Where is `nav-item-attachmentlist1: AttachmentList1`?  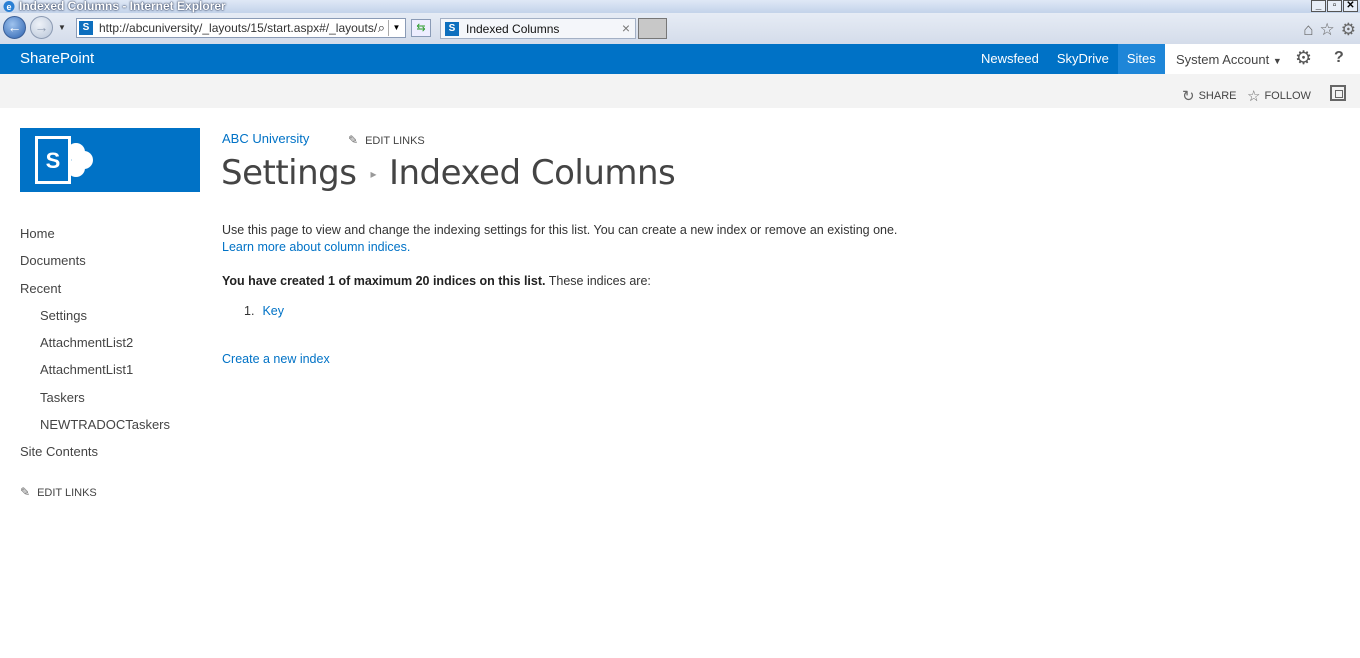 nav-item-attachmentlist1: AttachmentList1 is located at coordinates (86, 369).